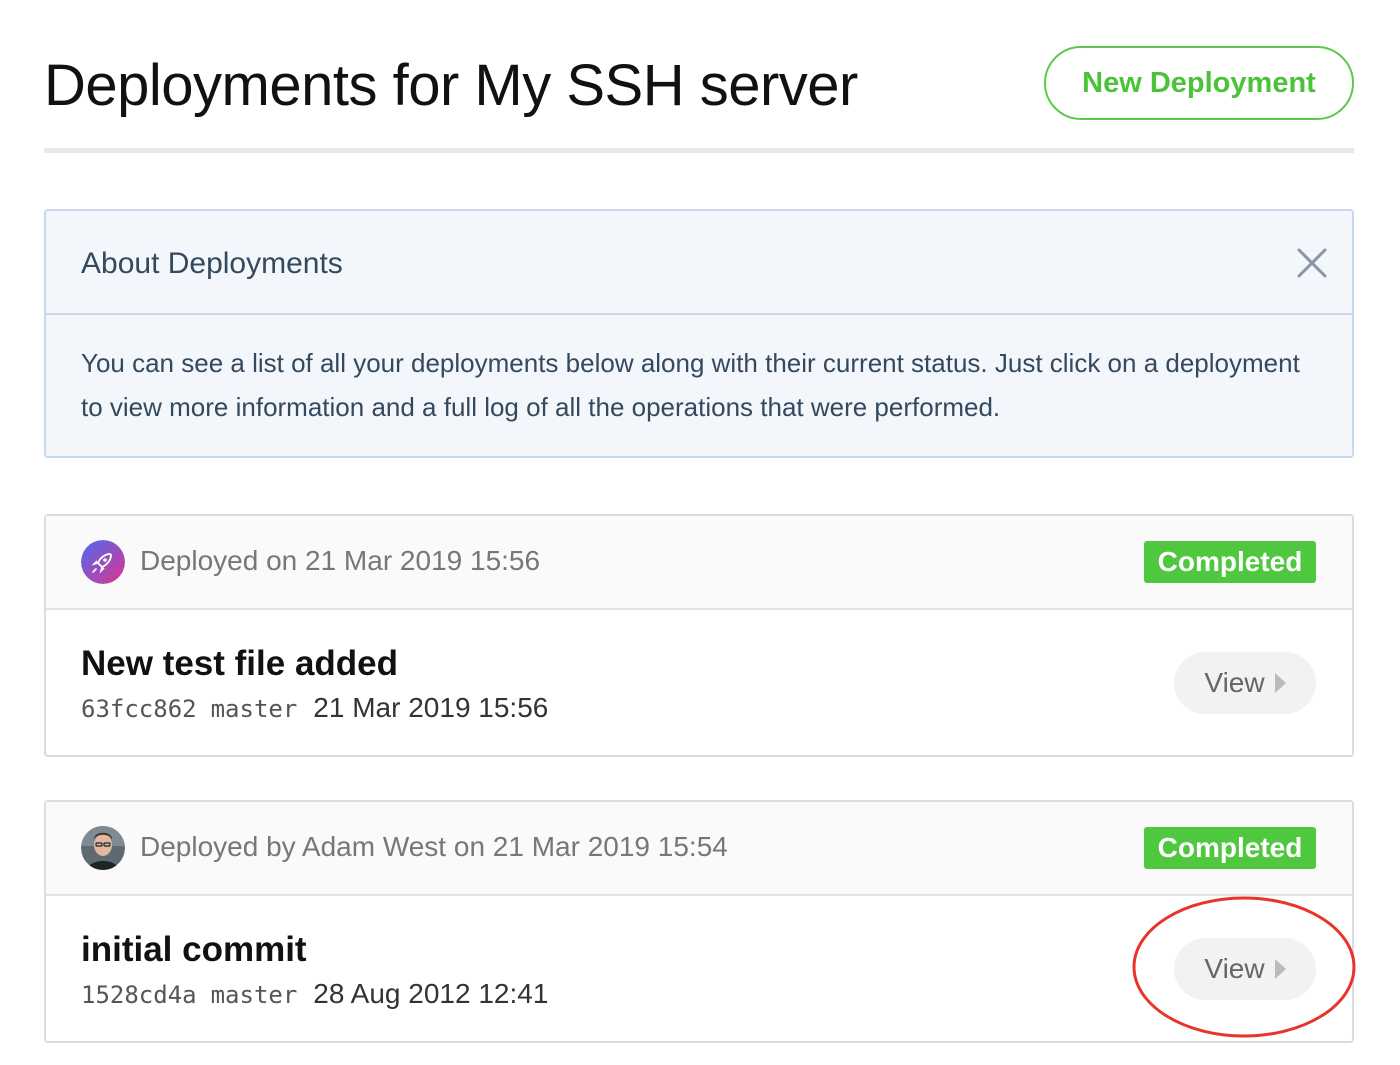 The height and width of the screenshot is (1065, 1400). I want to click on deployed-info: Deployed on 21 Mar 2019 15:56, so click(340, 560).